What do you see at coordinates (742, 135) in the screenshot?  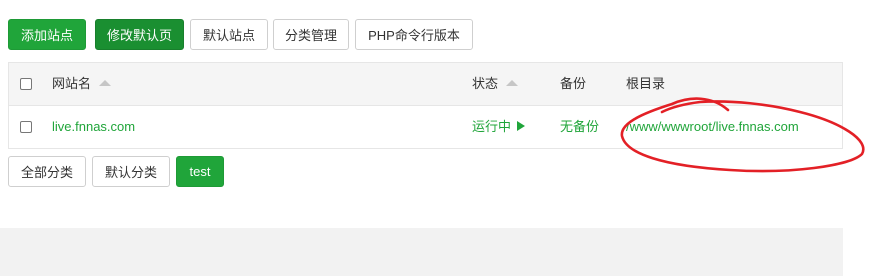 I see `annotation-circle` at bounding box center [742, 135].